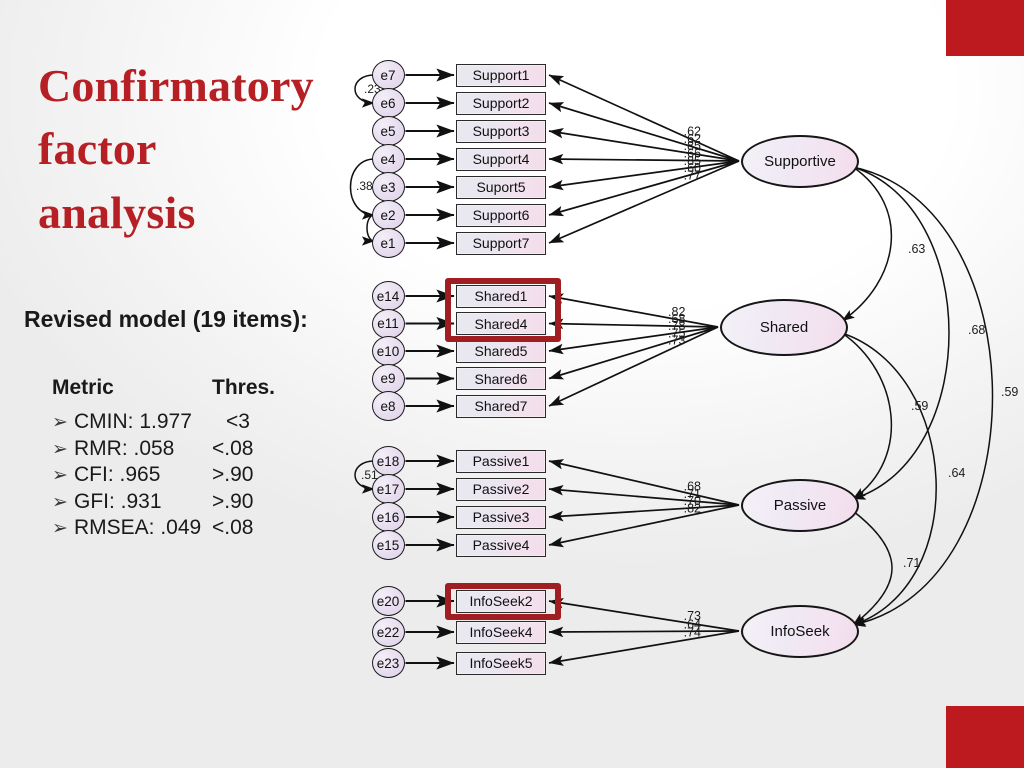 The height and width of the screenshot is (768, 1024). What do you see at coordinates (388, 632) in the screenshot?
I see `error-term-e22: e22` at bounding box center [388, 632].